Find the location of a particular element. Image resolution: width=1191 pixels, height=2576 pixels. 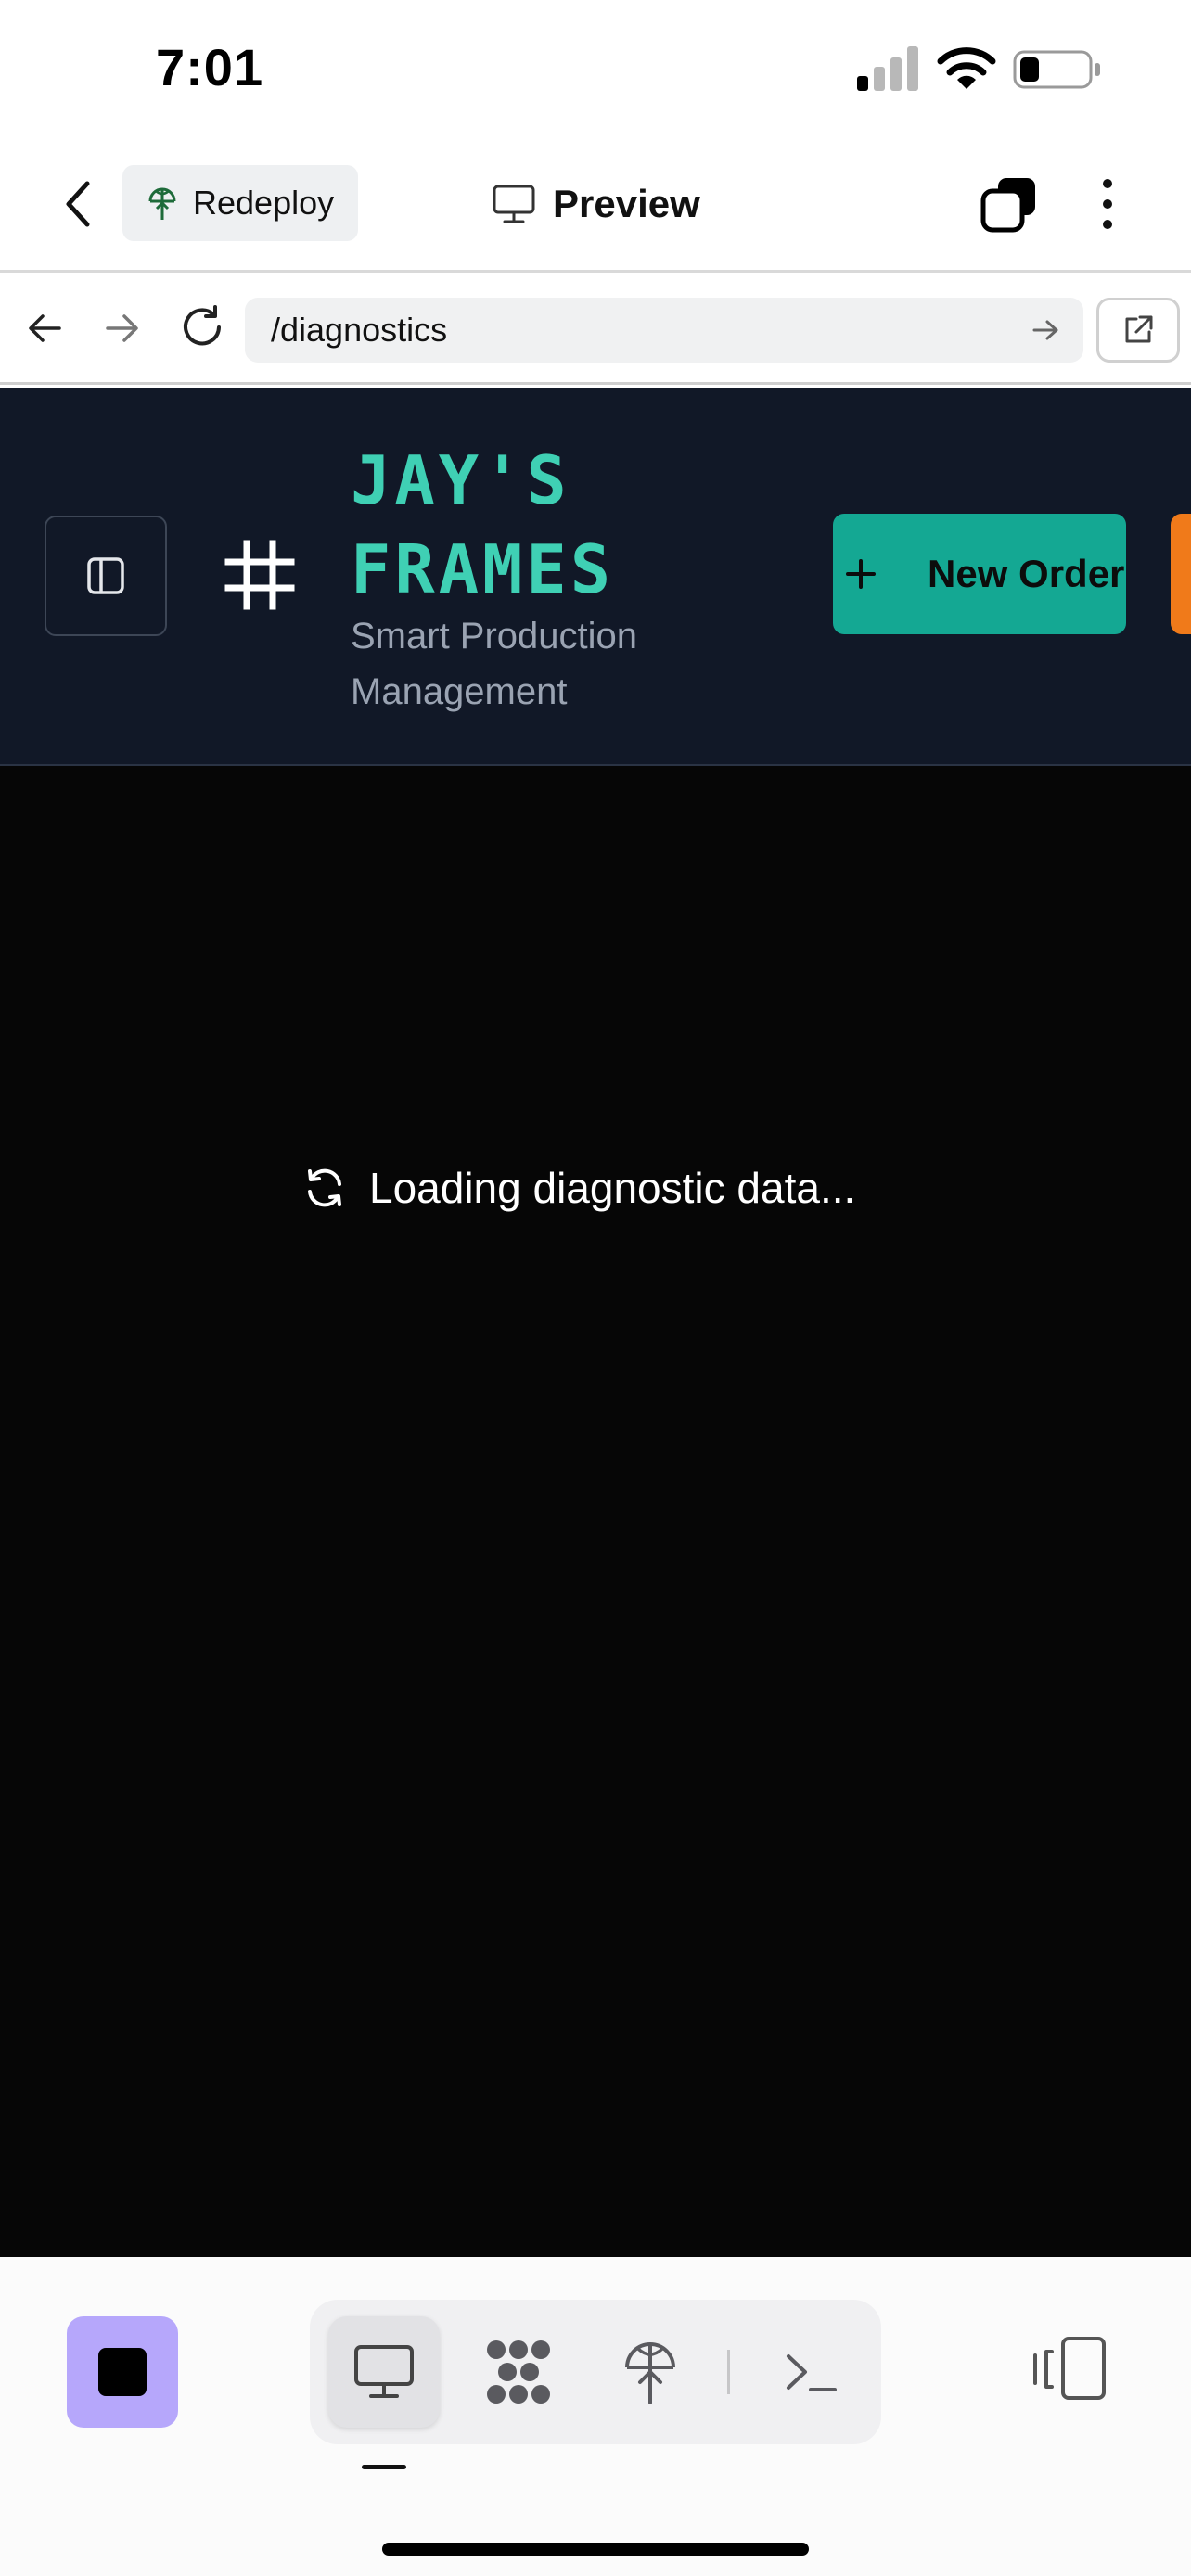

browser-url-bar: /diagnostics is located at coordinates (595, 330).